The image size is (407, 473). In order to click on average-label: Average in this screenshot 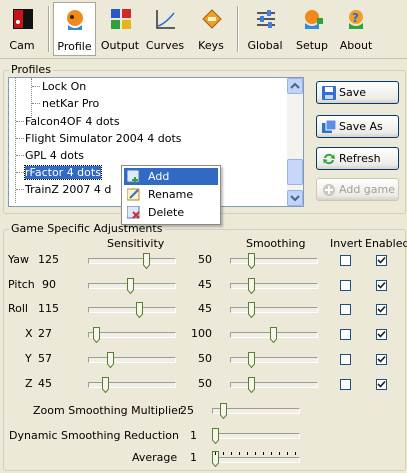, I will do `click(155, 457)`.